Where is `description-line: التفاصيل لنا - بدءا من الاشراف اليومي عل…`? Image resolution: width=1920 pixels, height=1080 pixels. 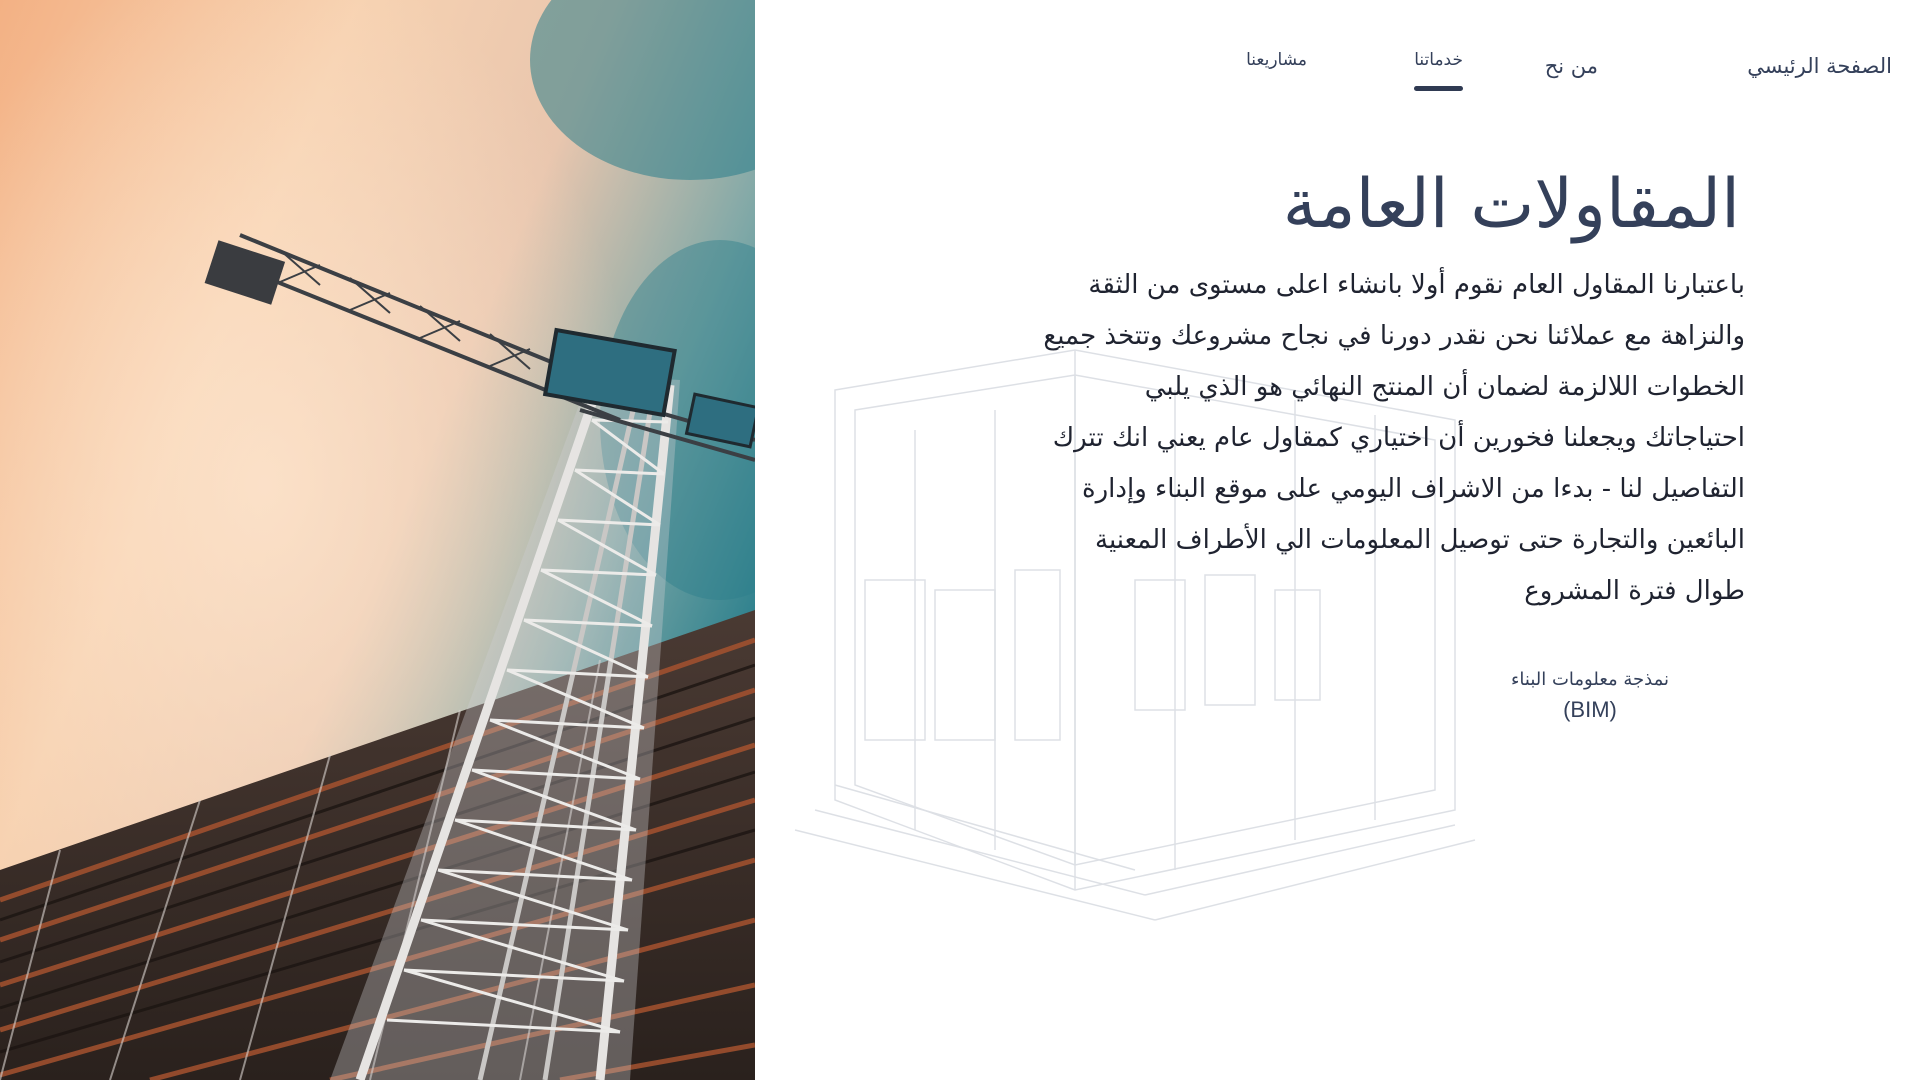
description-line: التفاصيل لنا - بدءا من الاشراف اليومي عل… is located at coordinates (1413, 489).